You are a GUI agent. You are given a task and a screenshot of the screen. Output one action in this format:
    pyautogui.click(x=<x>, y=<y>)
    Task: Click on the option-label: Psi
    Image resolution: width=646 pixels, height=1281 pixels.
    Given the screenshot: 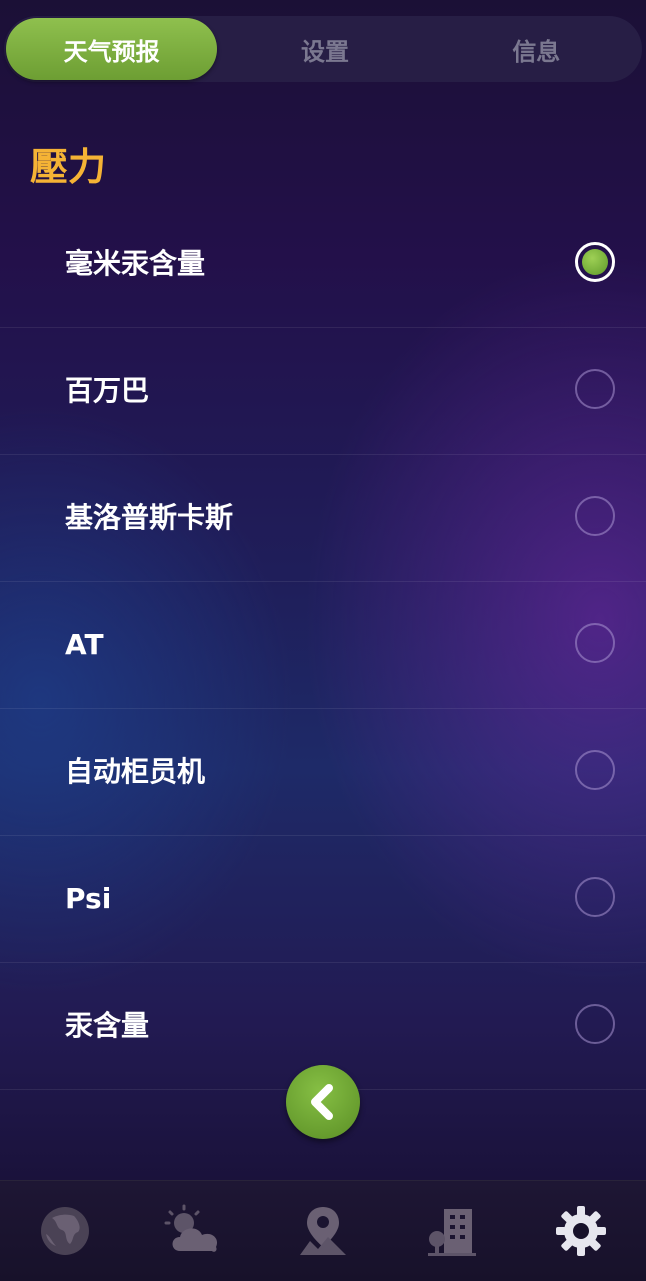 What is the action you would take?
    pyautogui.click(x=88, y=898)
    